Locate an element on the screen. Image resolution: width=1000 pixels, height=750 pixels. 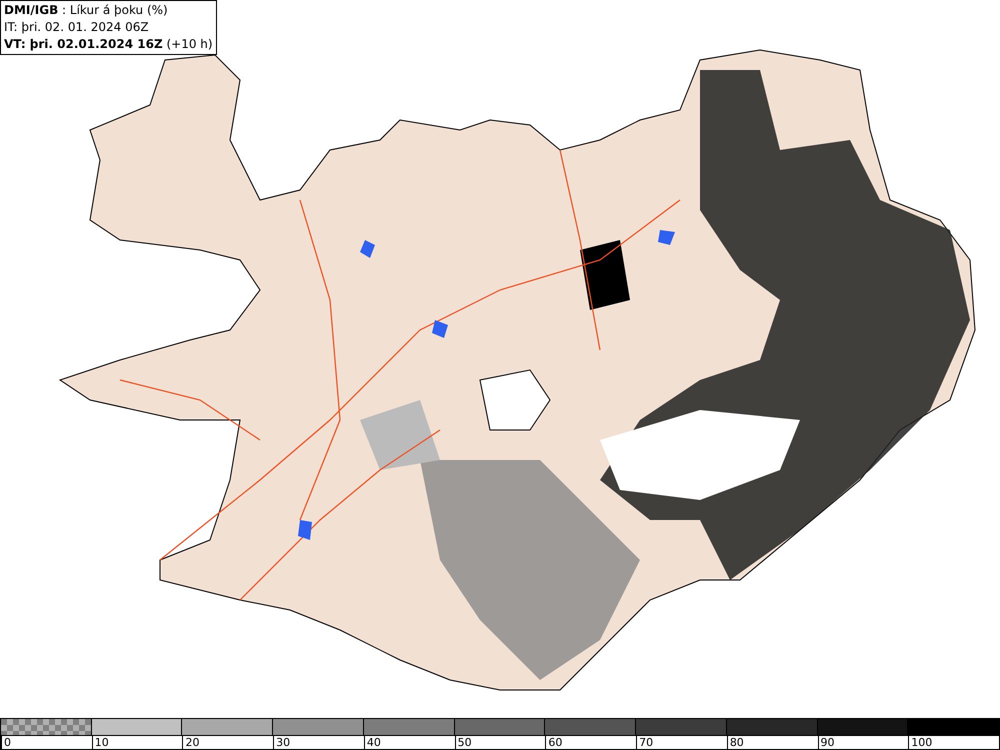
legend-label: 60 is located at coordinates (555, 742).